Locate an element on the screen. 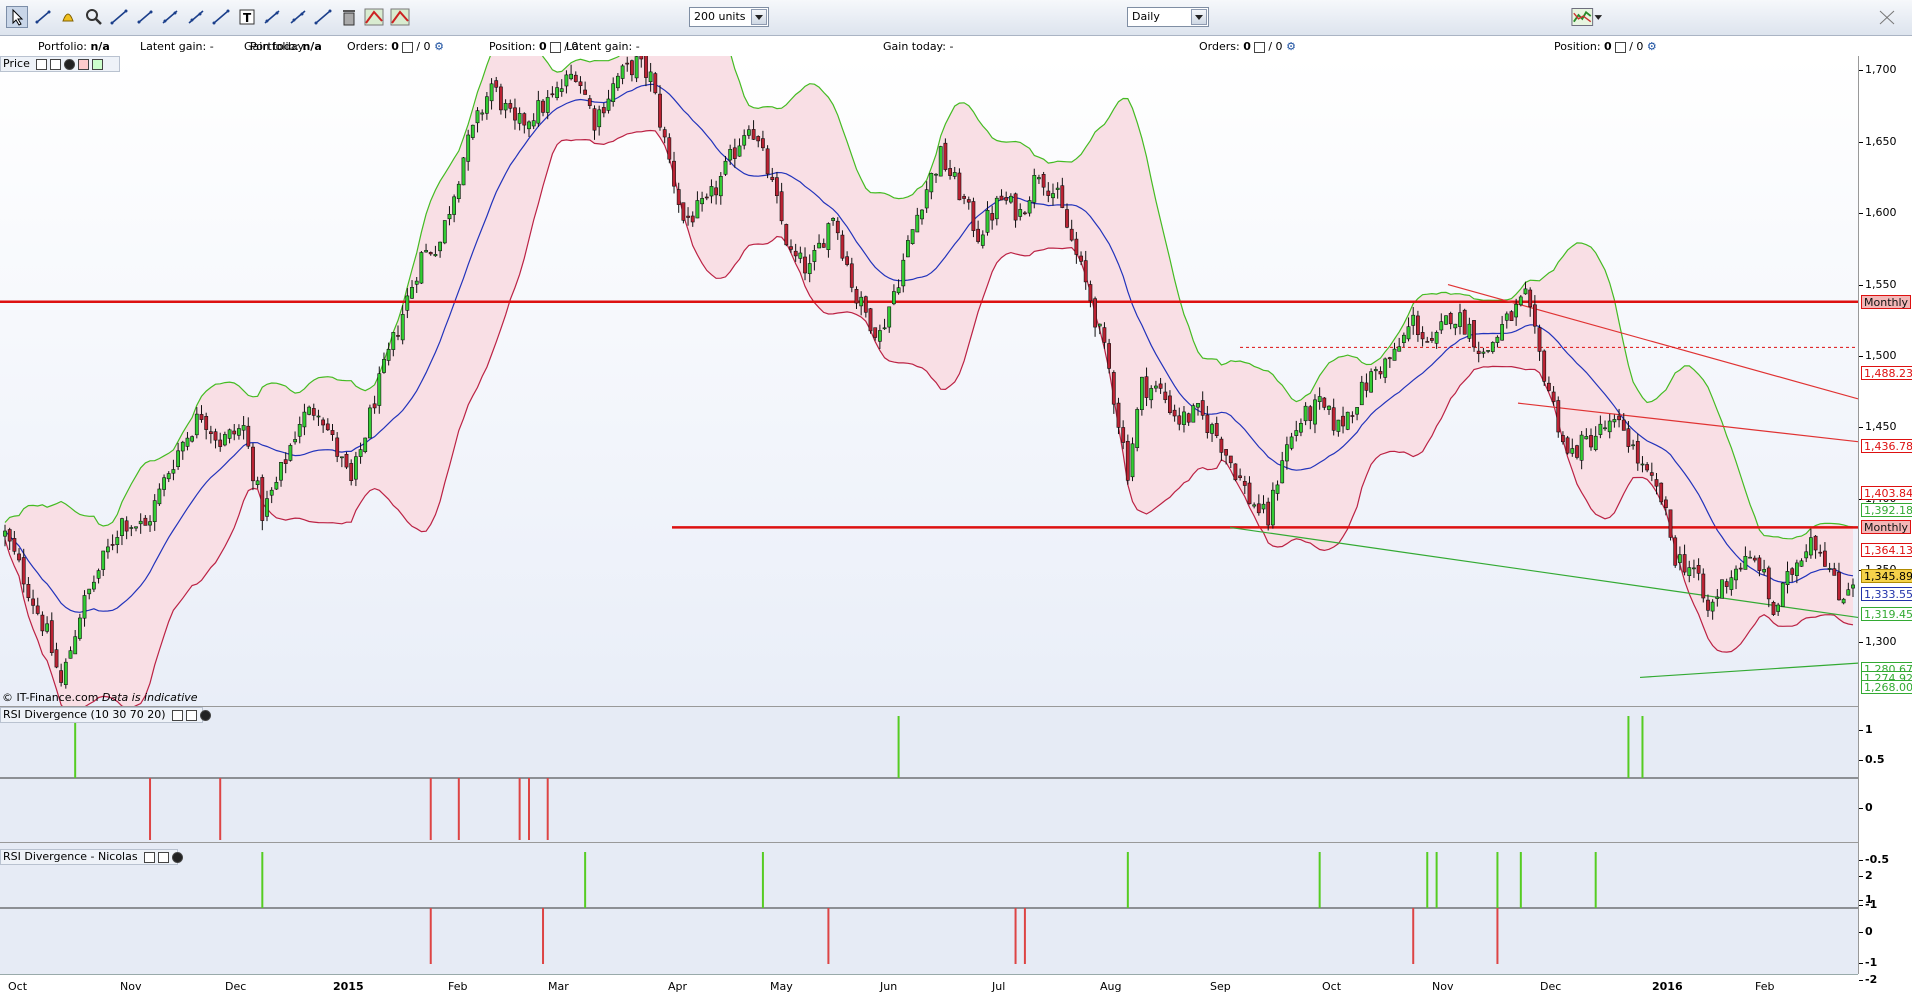 Image resolution: width=1912 pixels, height=1000 pixels. month-label: Apr is located at coordinates (678, 986).